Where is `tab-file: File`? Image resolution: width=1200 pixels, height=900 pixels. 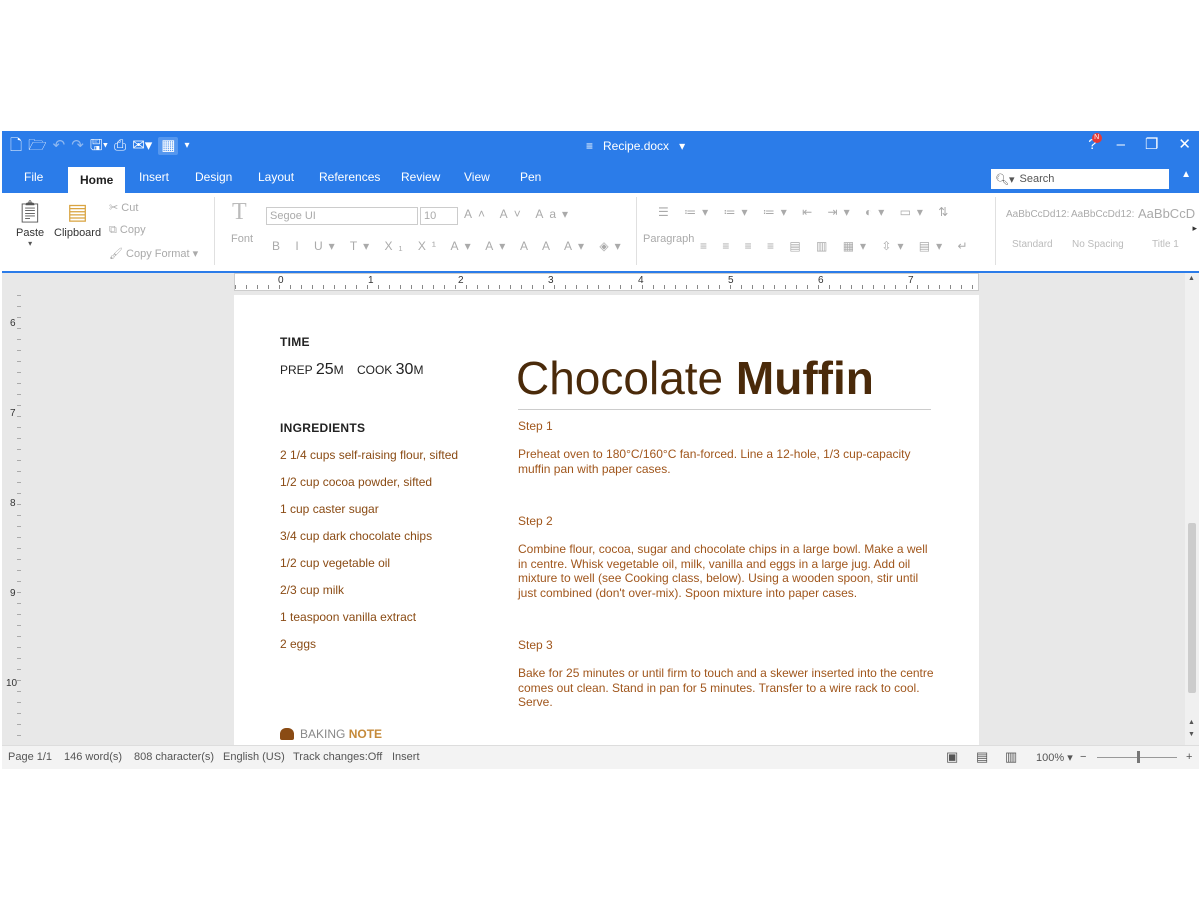 tab-file: File is located at coordinates (33, 177).